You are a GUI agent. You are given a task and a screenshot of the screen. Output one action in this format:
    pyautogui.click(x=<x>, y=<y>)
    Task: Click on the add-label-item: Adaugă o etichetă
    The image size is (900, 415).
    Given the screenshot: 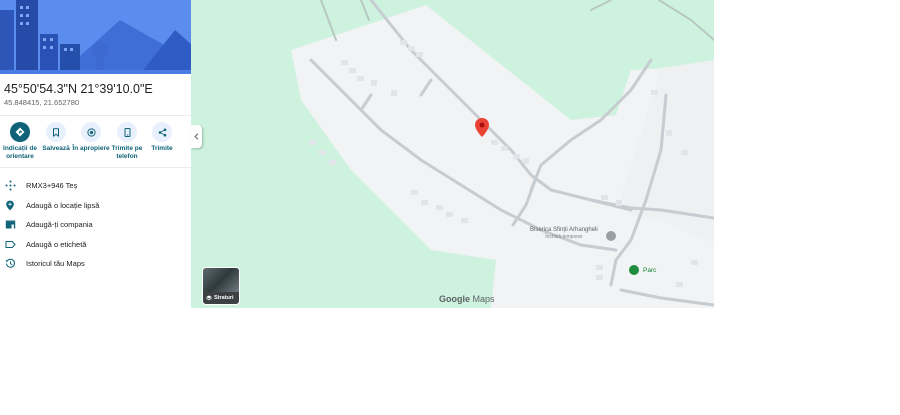 What is the action you would take?
    pyautogui.click(x=95, y=245)
    